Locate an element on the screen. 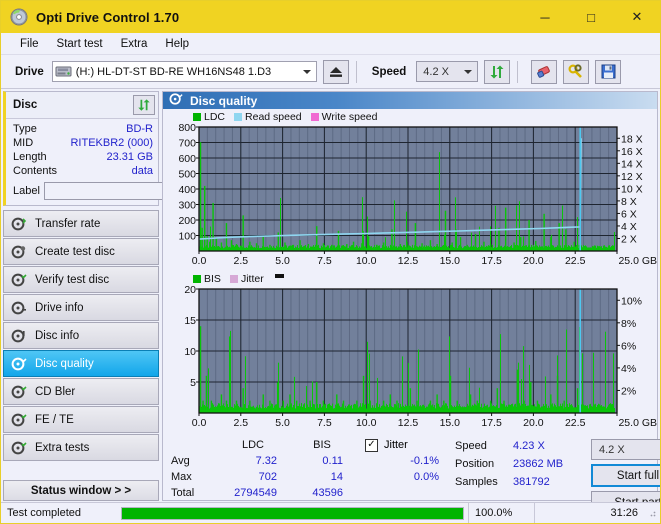  menu-start-test: Start test is located at coordinates (80, 44).